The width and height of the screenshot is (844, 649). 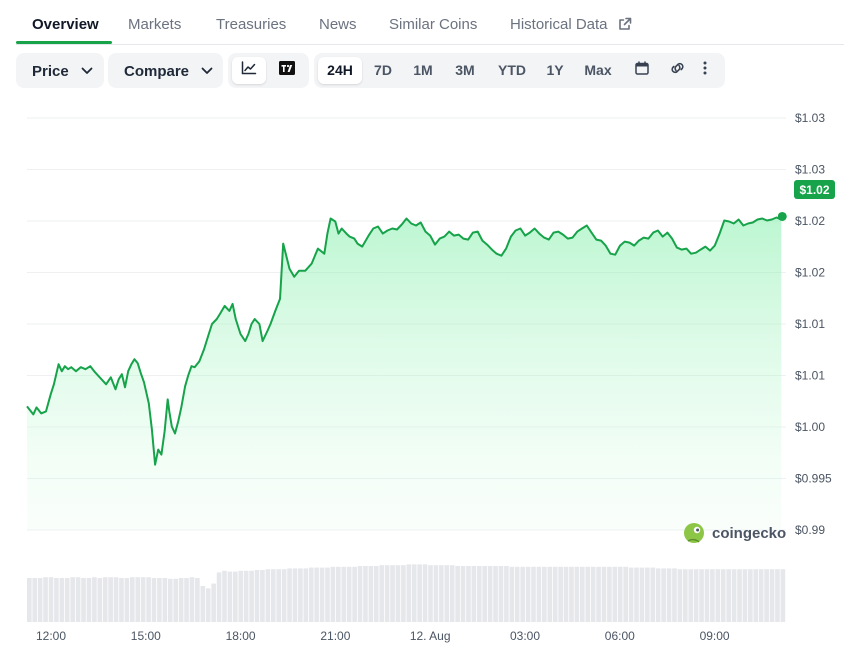 What do you see at coordinates (335, 636) in the screenshot?
I see `x-tick-label: 21:00` at bounding box center [335, 636].